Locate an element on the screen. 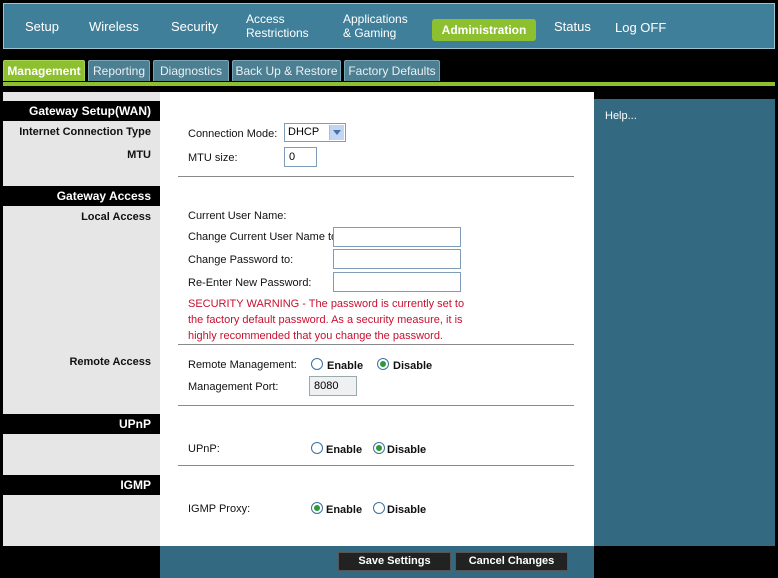 This screenshot has height=578, width=778. nav-security: Security is located at coordinates (194, 26).